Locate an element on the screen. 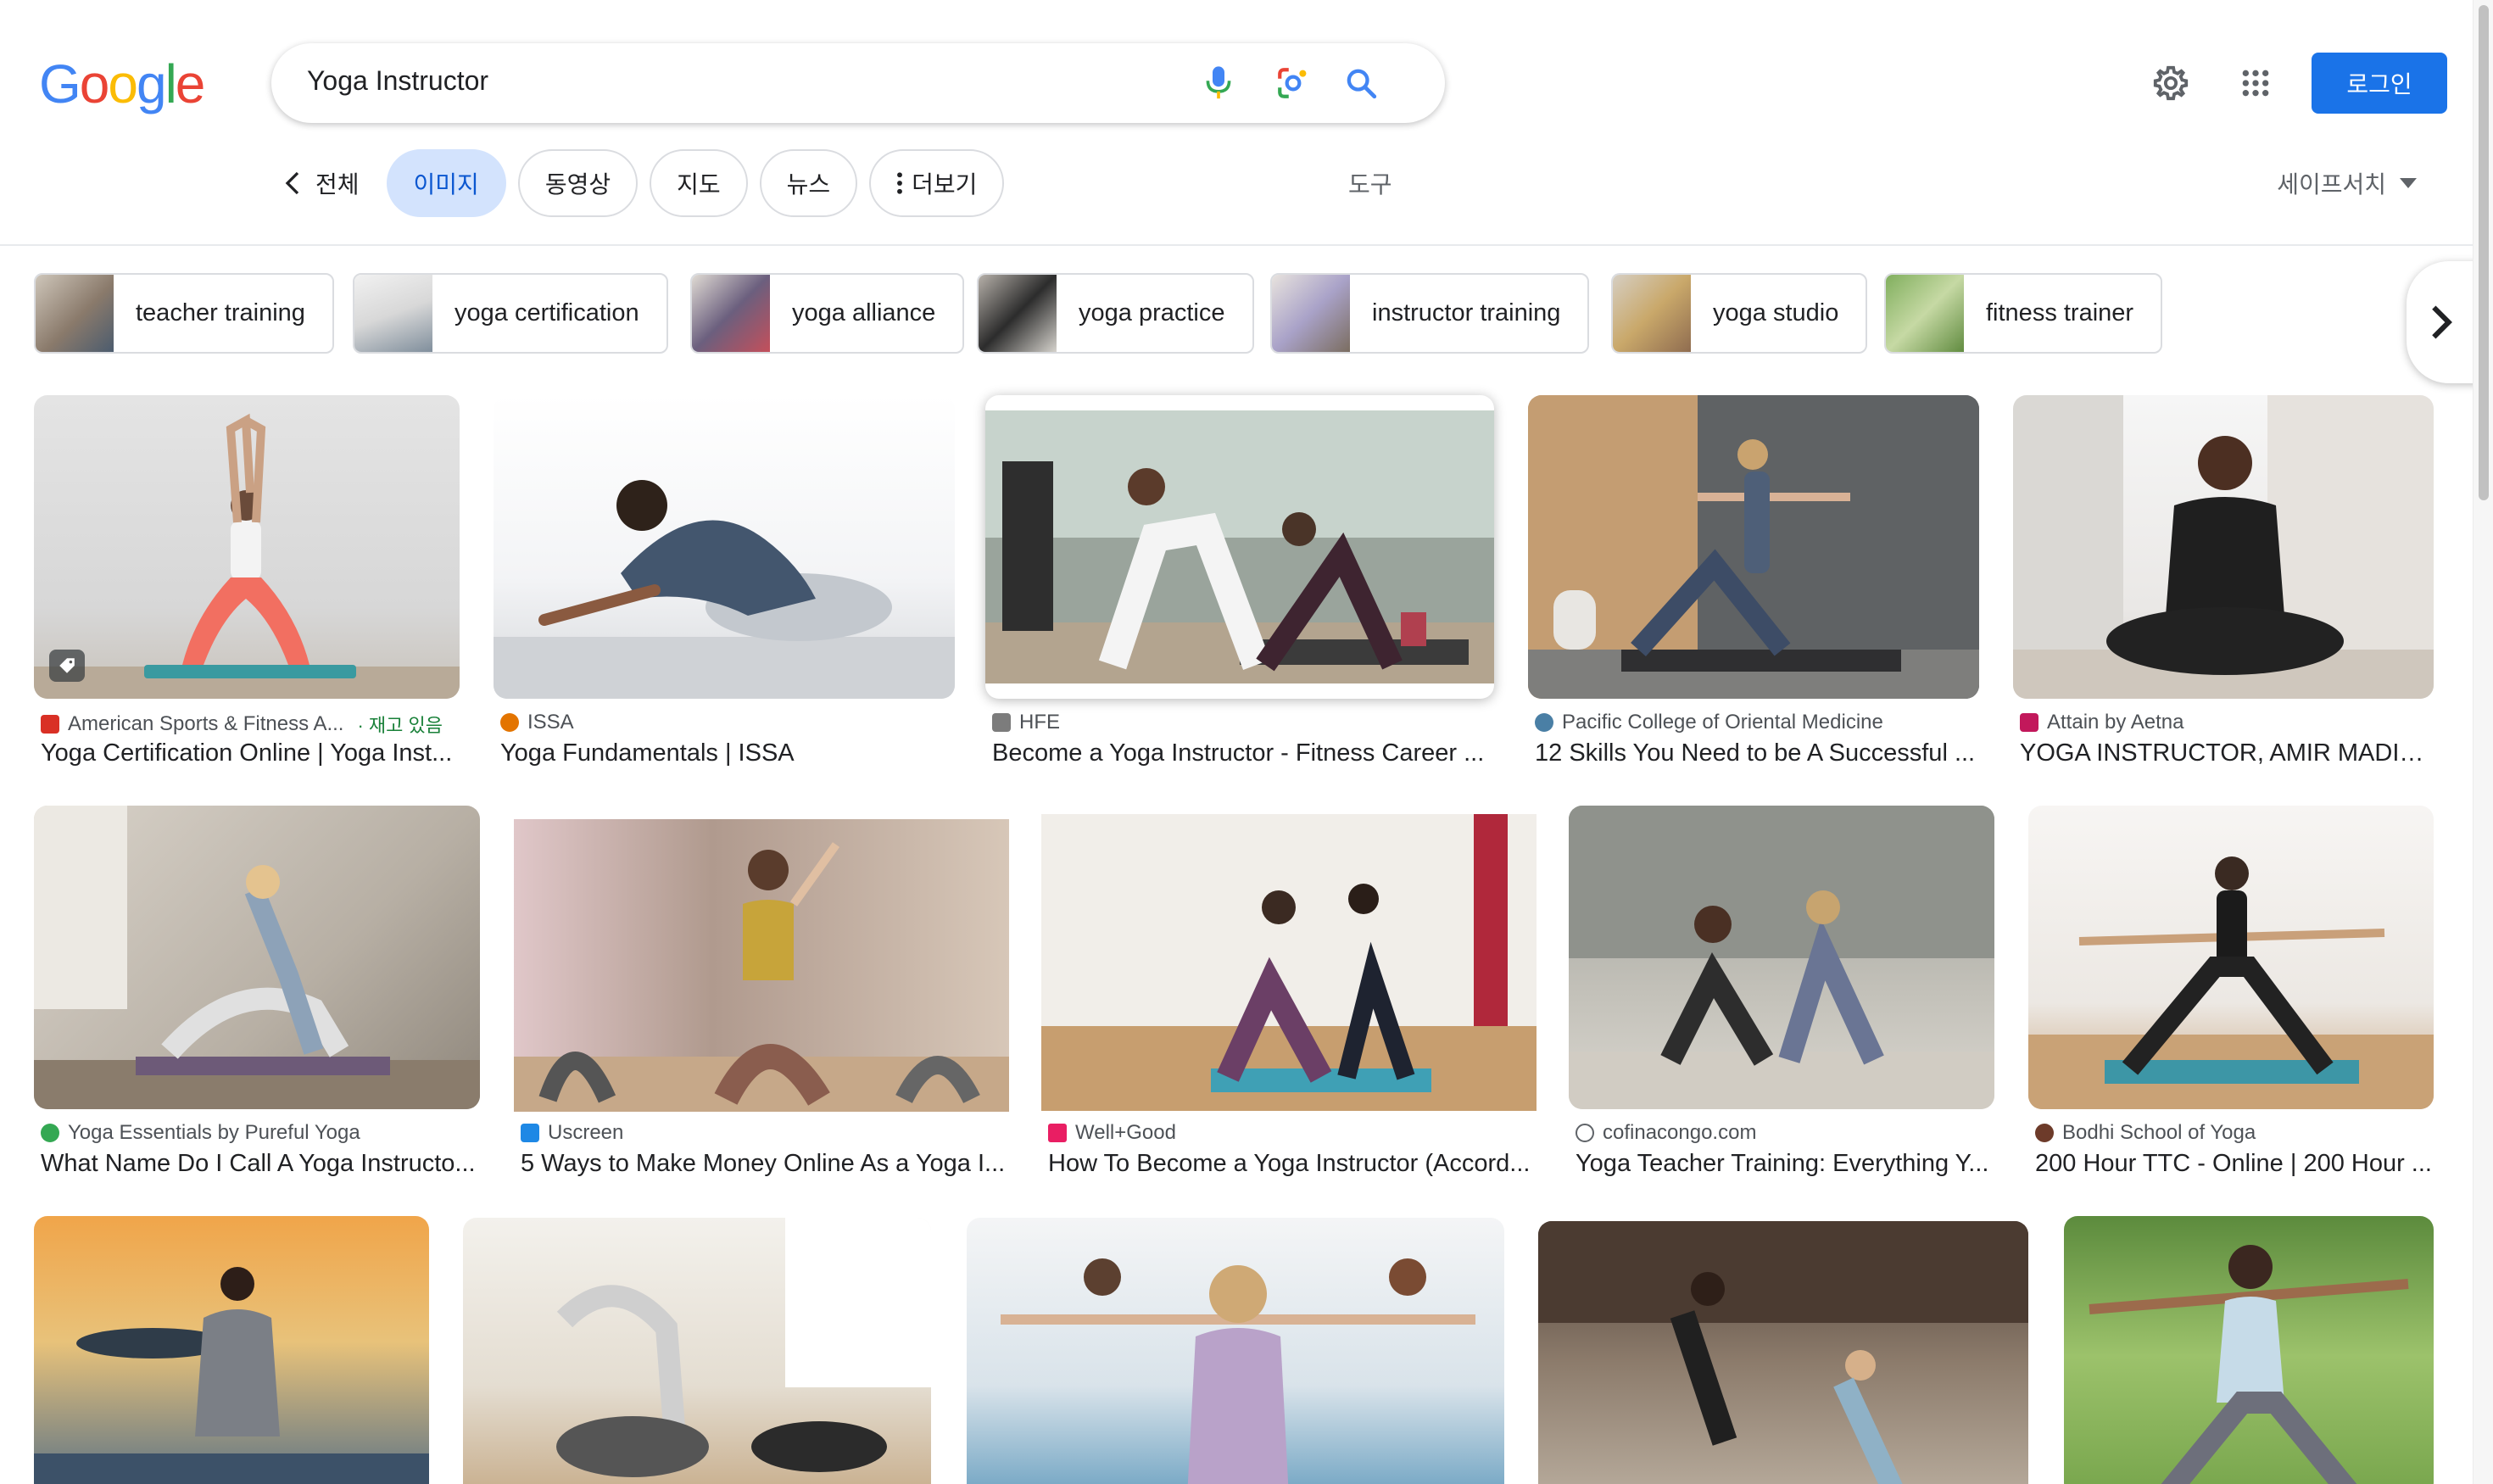  search-box: Yoga Instructor is located at coordinates (858, 83).